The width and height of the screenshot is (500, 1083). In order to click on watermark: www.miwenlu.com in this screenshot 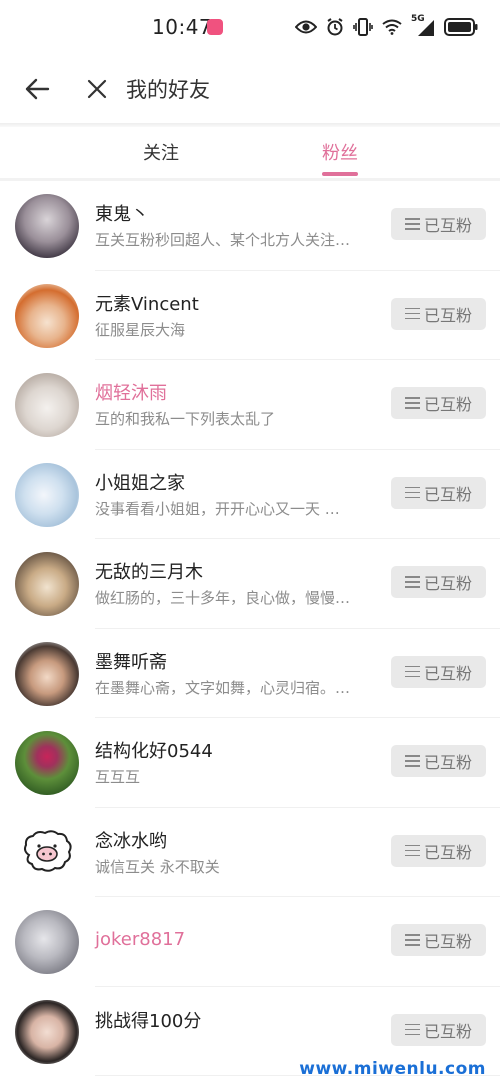, I will do `click(392, 1069)`.